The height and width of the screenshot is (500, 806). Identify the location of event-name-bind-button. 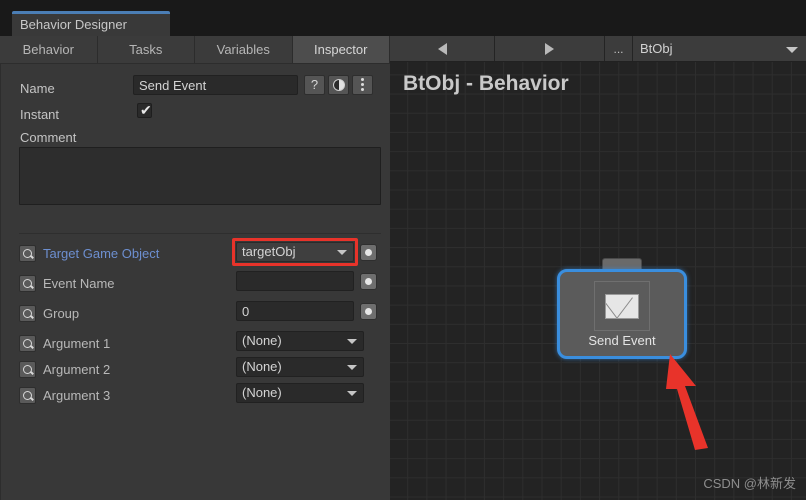
(368, 281).